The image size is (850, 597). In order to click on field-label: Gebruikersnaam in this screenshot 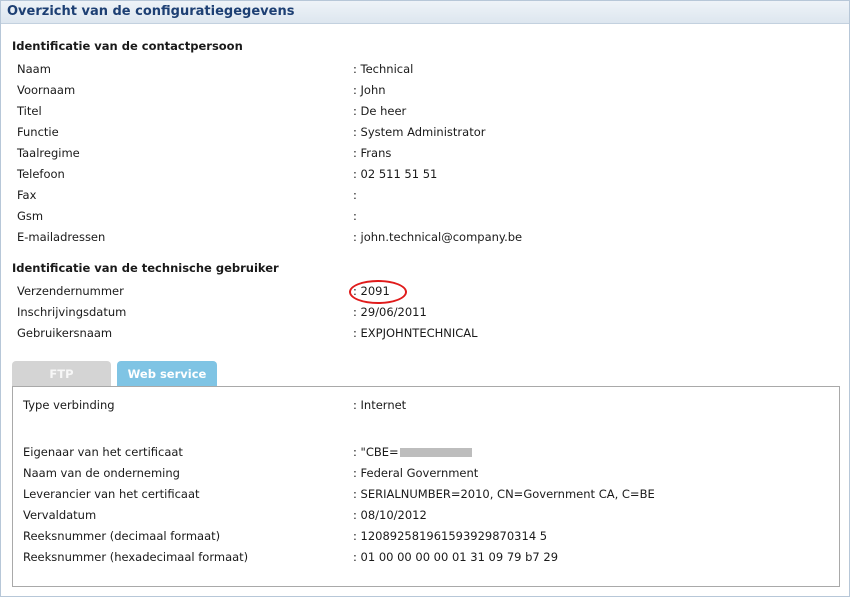, I will do `click(65, 333)`.